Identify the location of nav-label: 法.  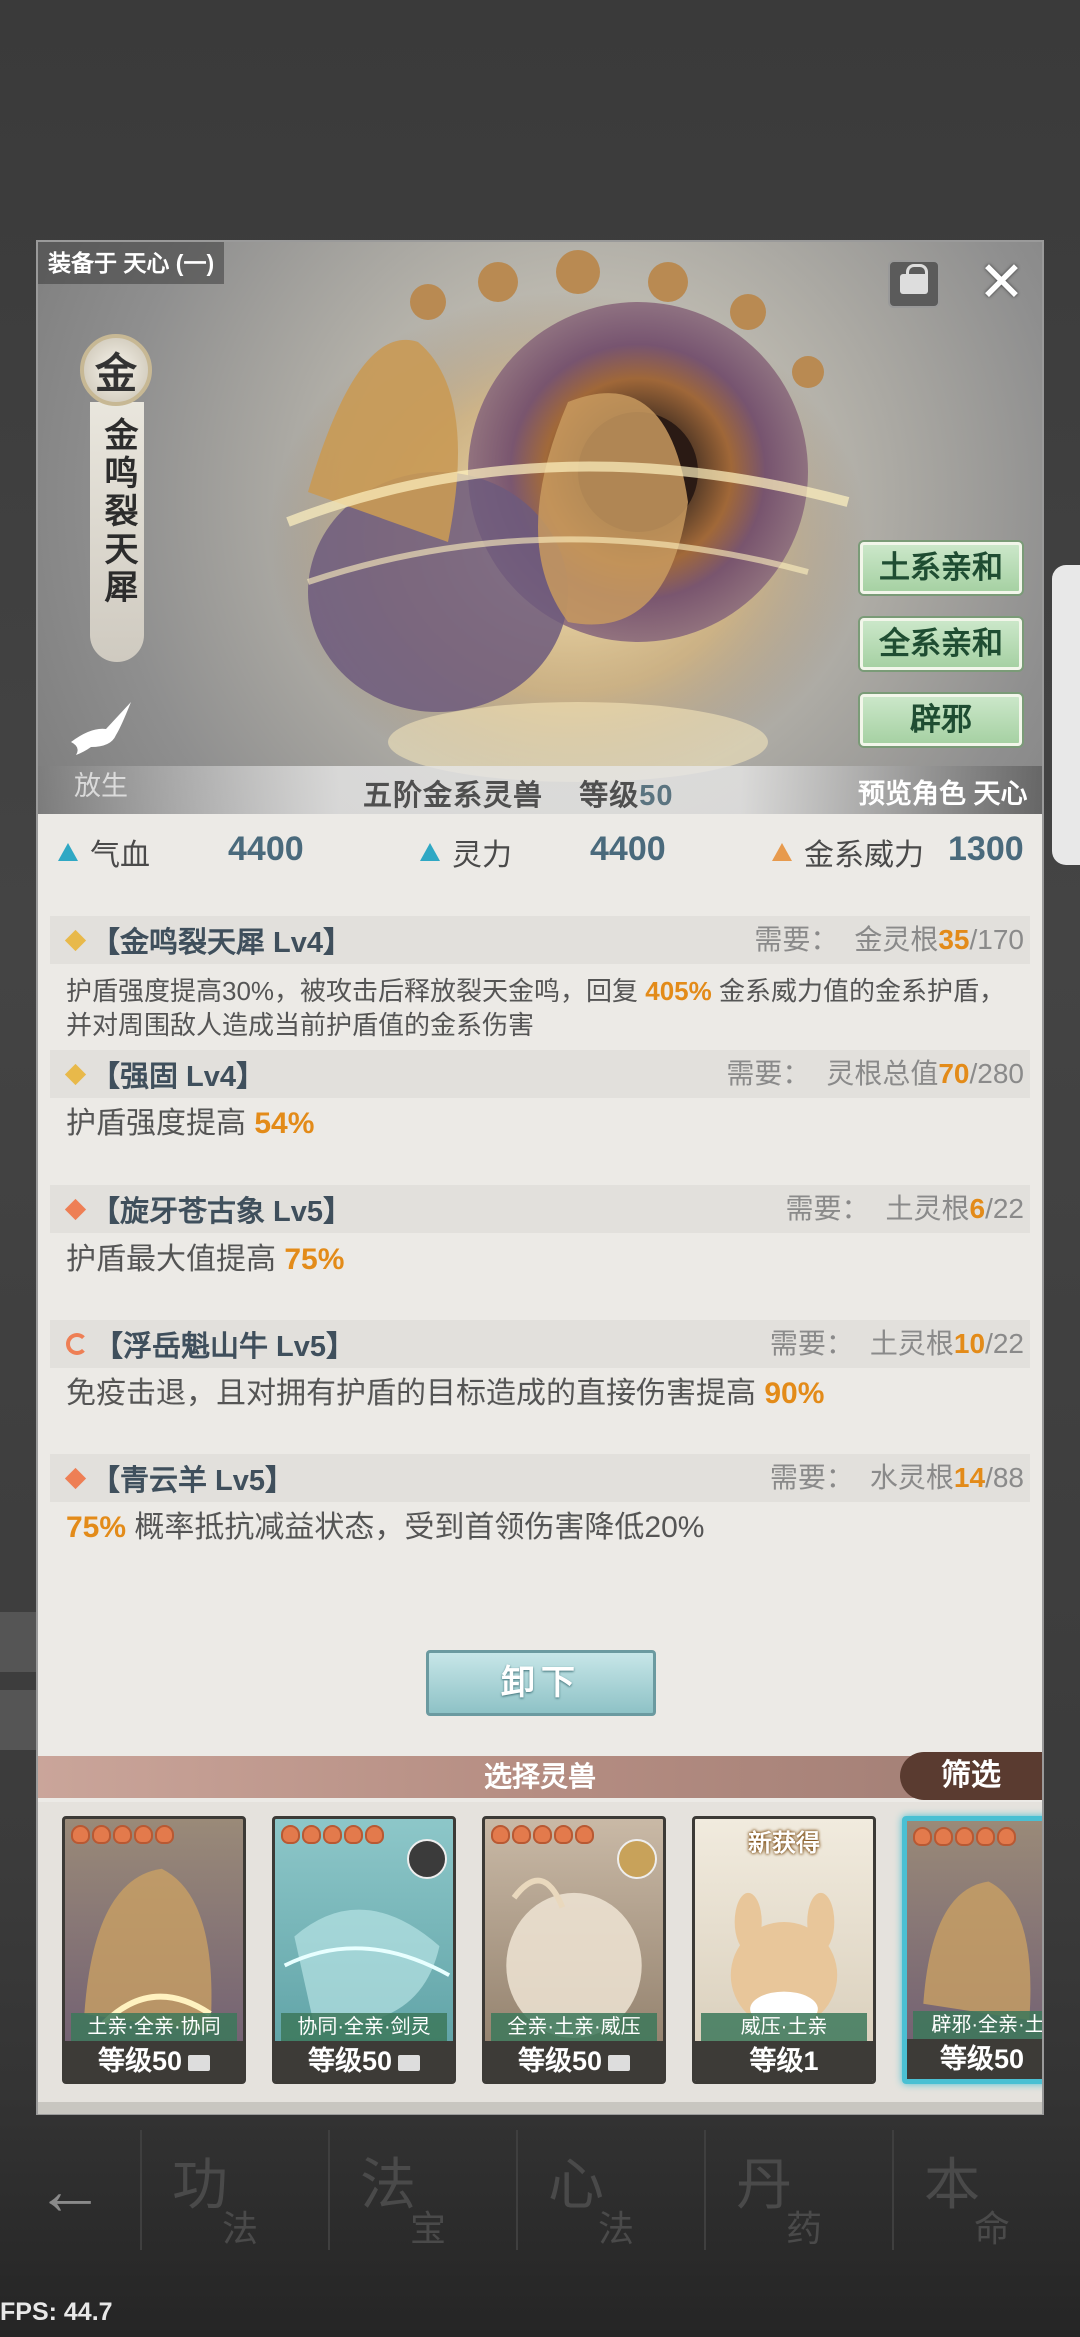
(388, 2185).